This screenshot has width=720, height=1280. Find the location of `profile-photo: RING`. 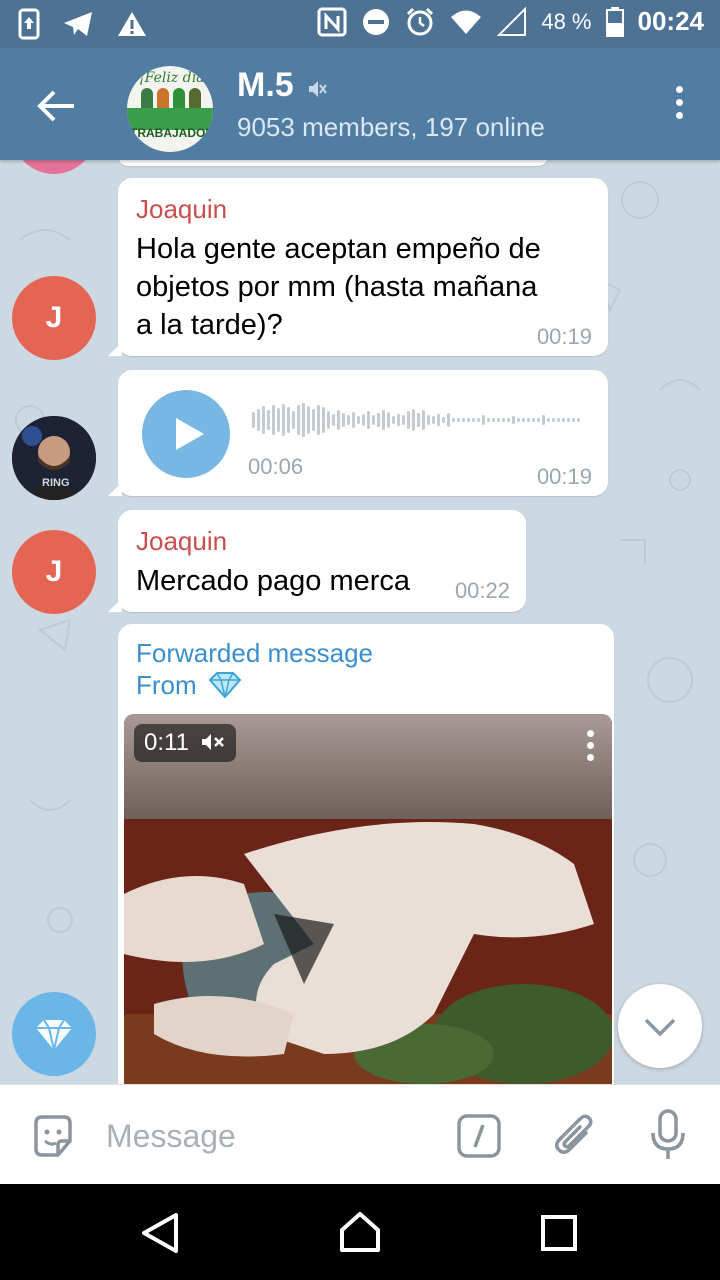

profile-photo: RING is located at coordinates (54, 458).